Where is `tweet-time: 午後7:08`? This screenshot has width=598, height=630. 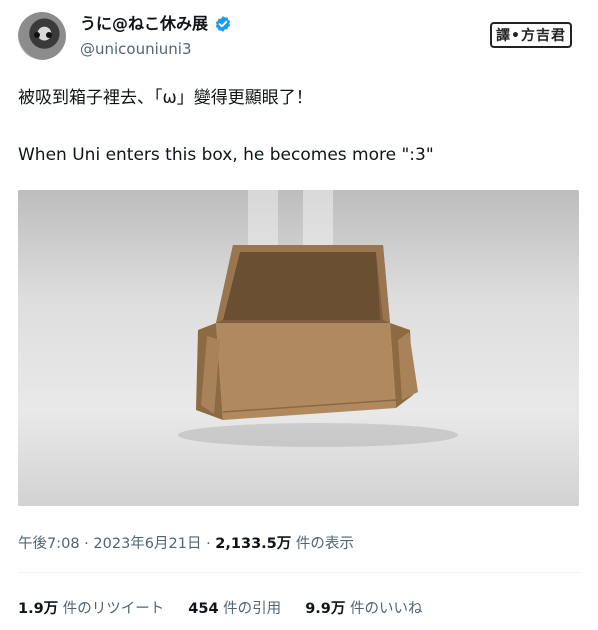 tweet-time: 午後7:08 is located at coordinates (49, 544).